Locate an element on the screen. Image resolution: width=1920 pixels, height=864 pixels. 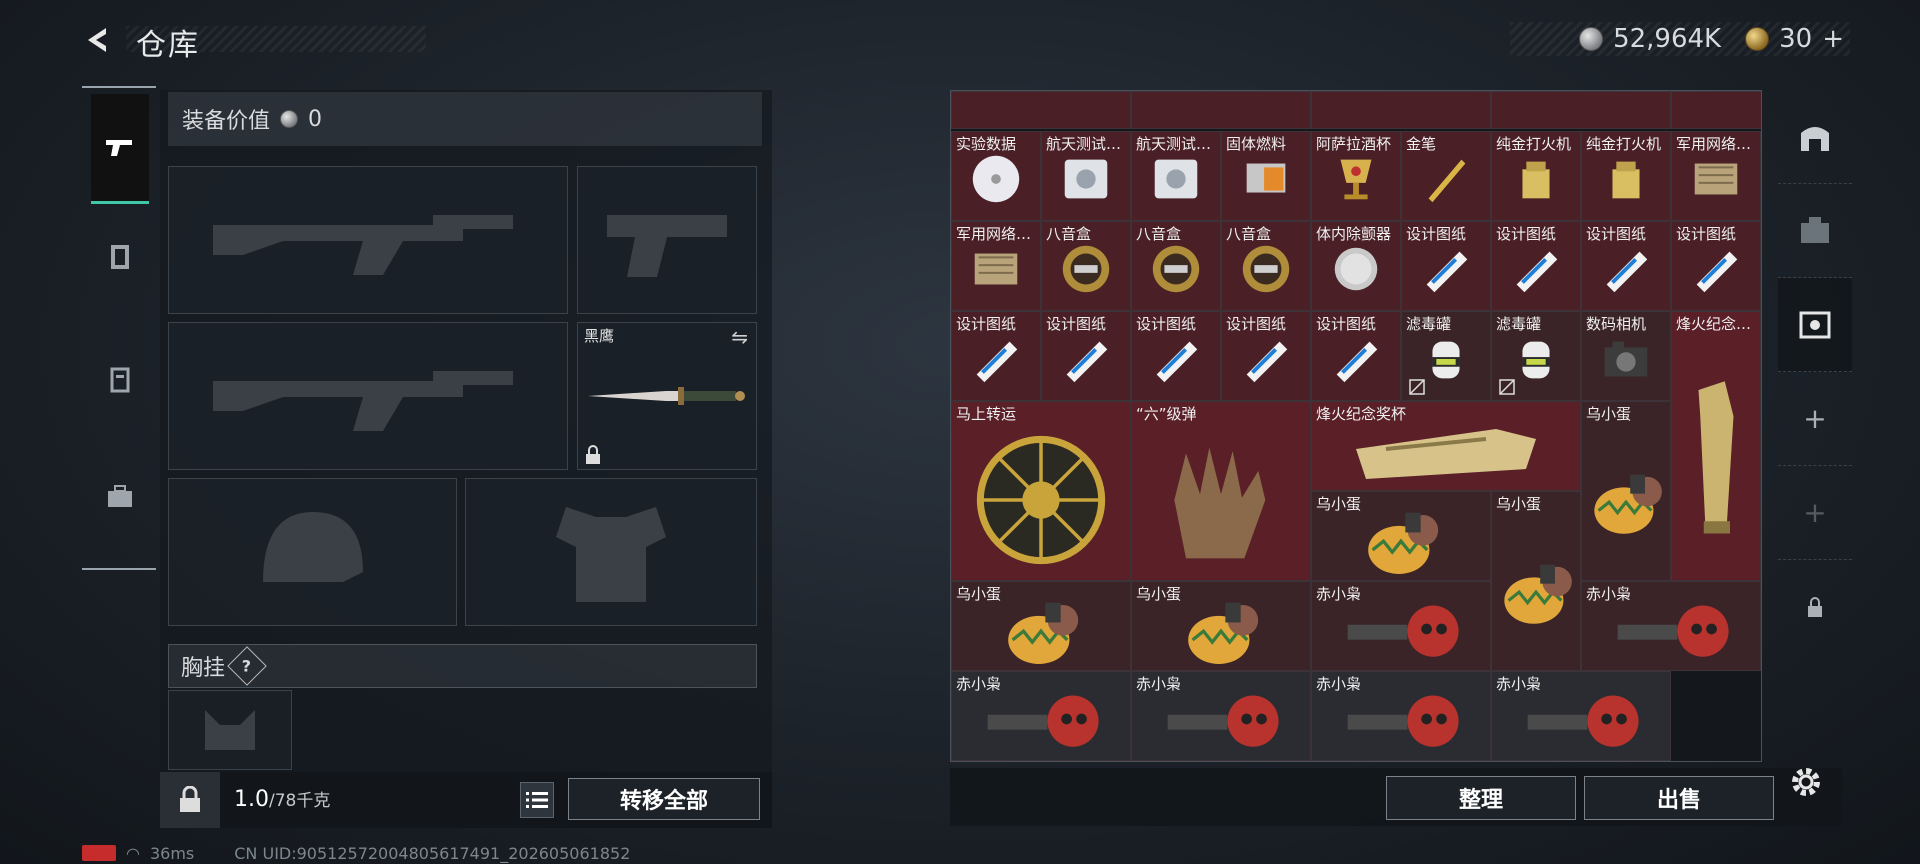
item-name: 乌小蛋 is located at coordinates (1519, 504).